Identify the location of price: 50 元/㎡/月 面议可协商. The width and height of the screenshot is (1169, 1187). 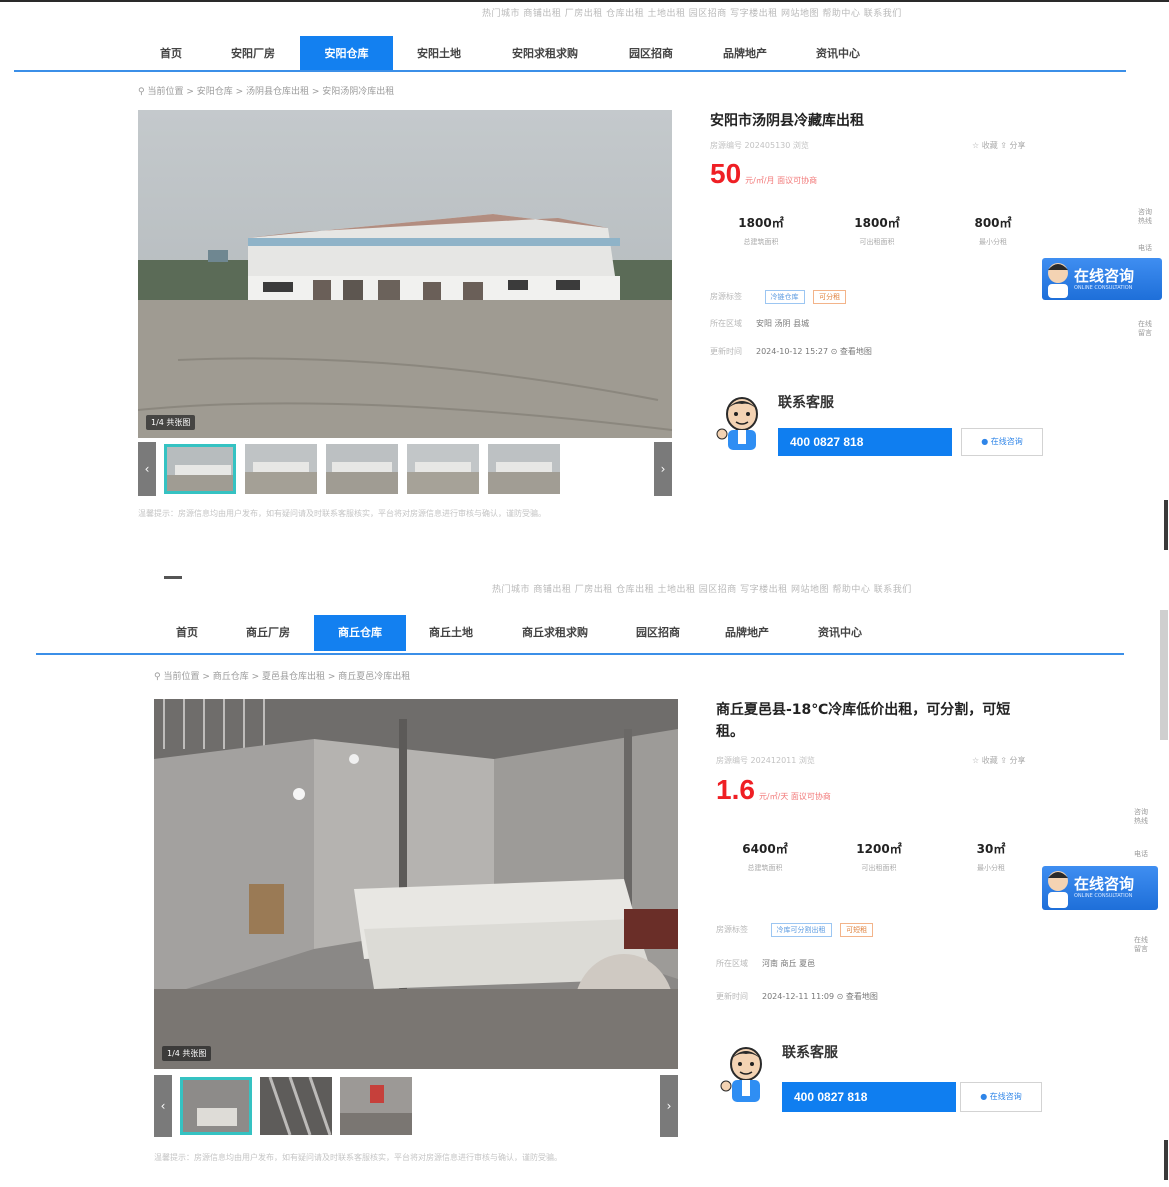
(763, 174).